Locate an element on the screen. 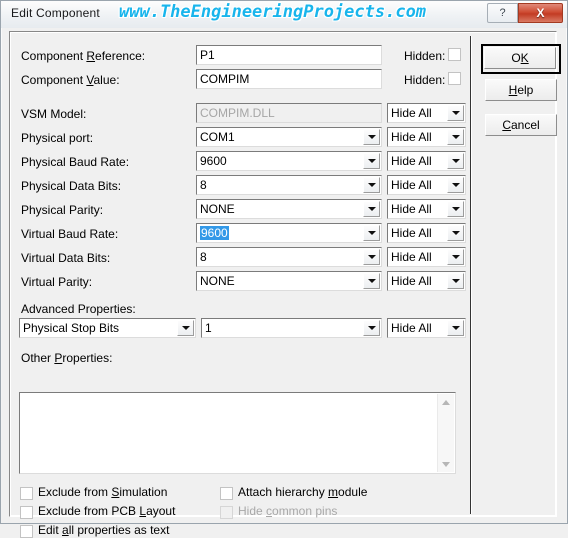 The width and height of the screenshot is (568, 538). row-value-vsm-model: COMPIM.DLL is located at coordinates (289, 113).